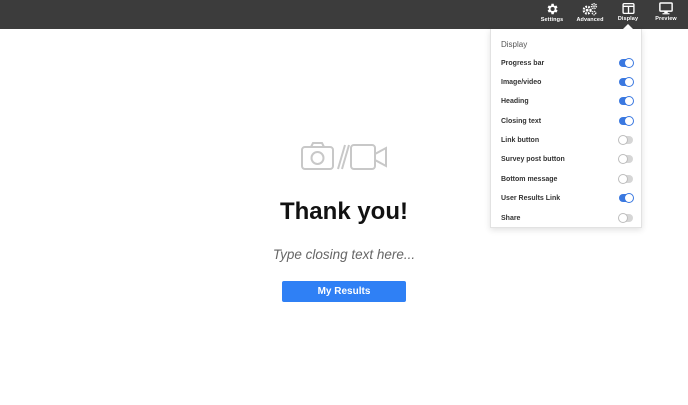 The image size is (688, 405). I want to click on advanced-button: Advanced, so click(590, 15).